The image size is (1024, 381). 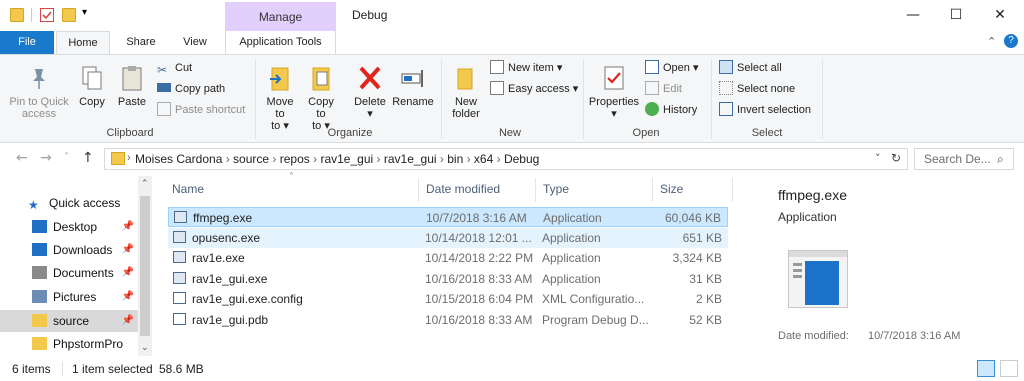 I want to click on easy-access-button: Easy access ▾, so click(x=534, y=89).